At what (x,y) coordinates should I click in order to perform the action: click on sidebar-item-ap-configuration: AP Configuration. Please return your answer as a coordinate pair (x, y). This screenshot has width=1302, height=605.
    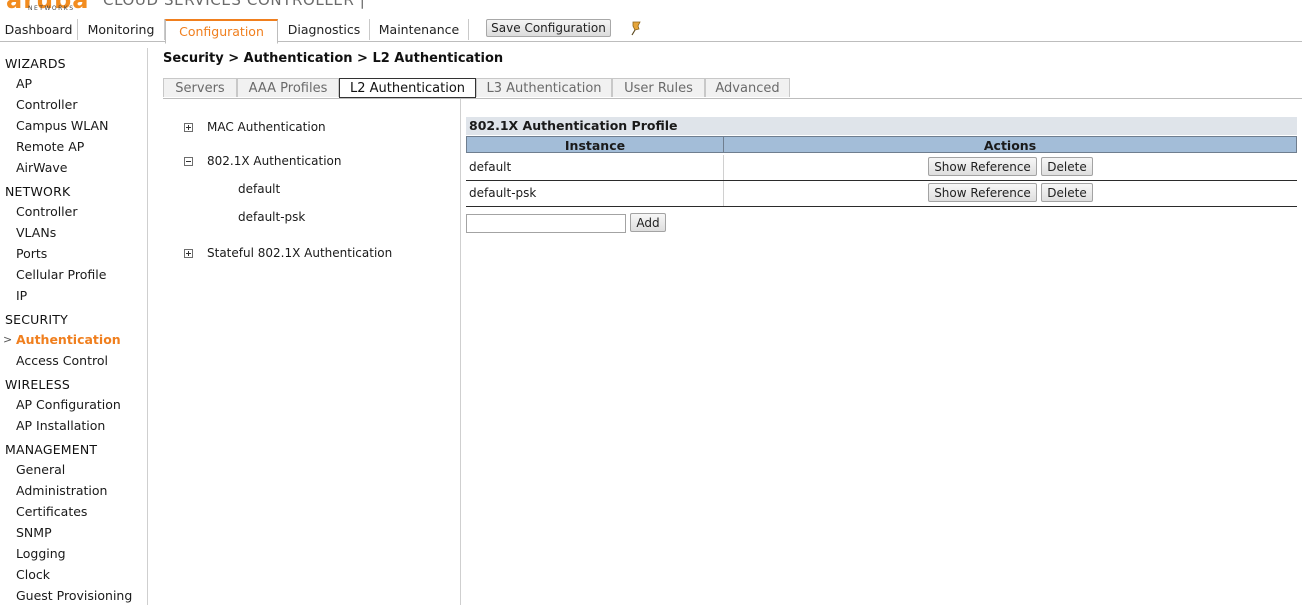
    Looking at the image, I should click on (68, 404).